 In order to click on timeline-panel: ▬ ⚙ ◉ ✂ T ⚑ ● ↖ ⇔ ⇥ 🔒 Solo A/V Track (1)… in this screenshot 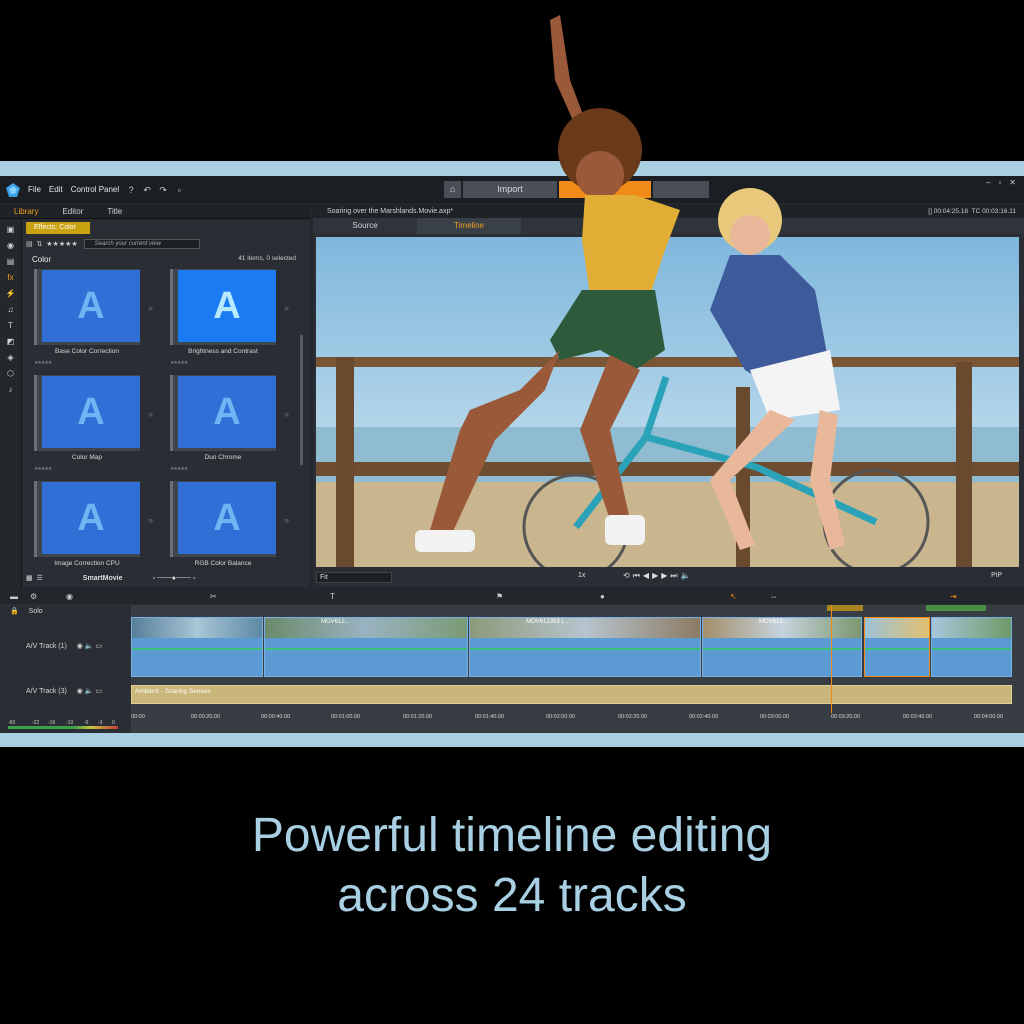, I will do `click(512, 661)`.